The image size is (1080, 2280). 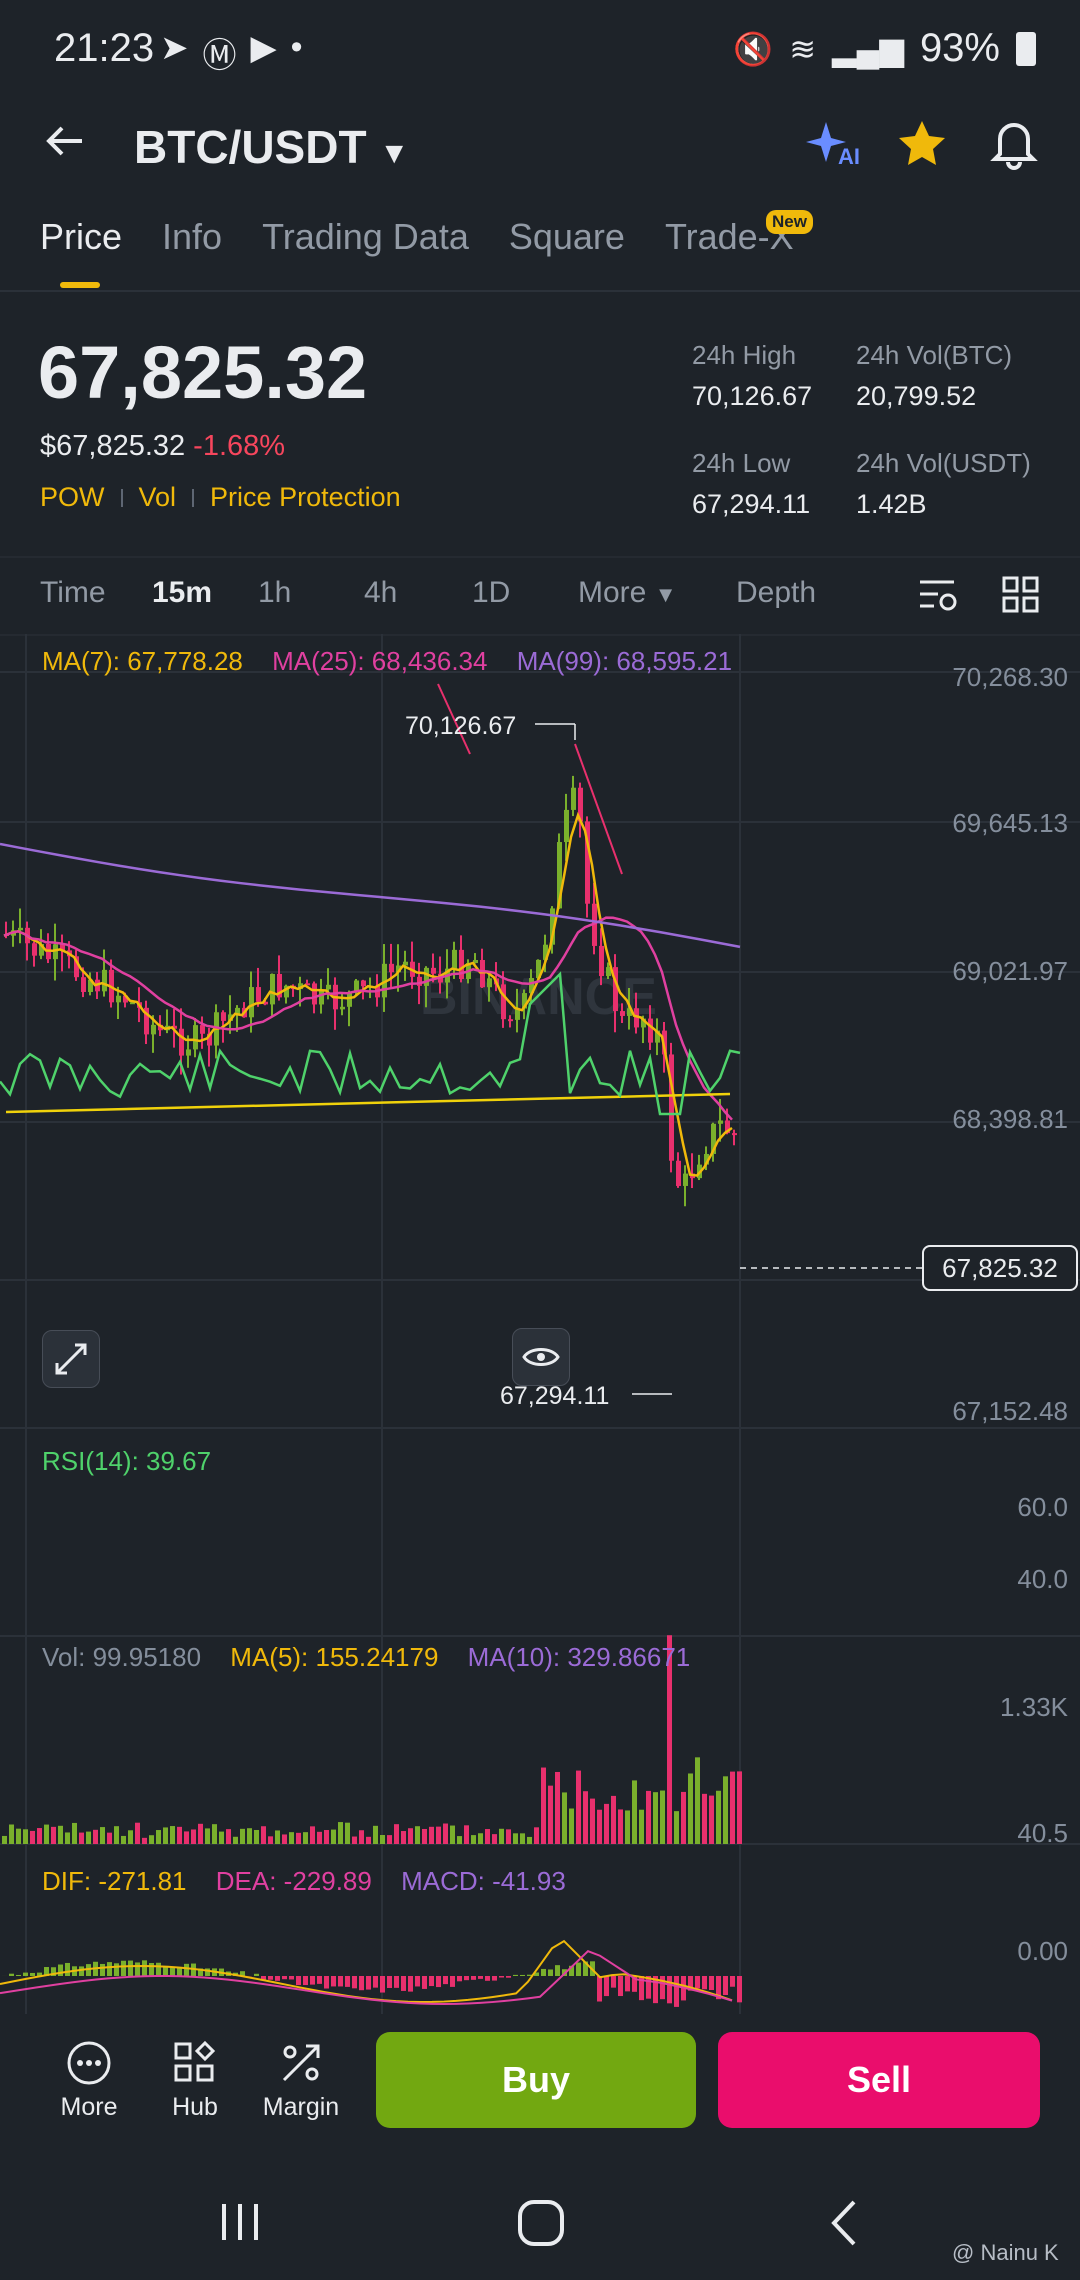 I want to click on ma25-label: MA(25): 68,436.34, so click(x=380, y=661).